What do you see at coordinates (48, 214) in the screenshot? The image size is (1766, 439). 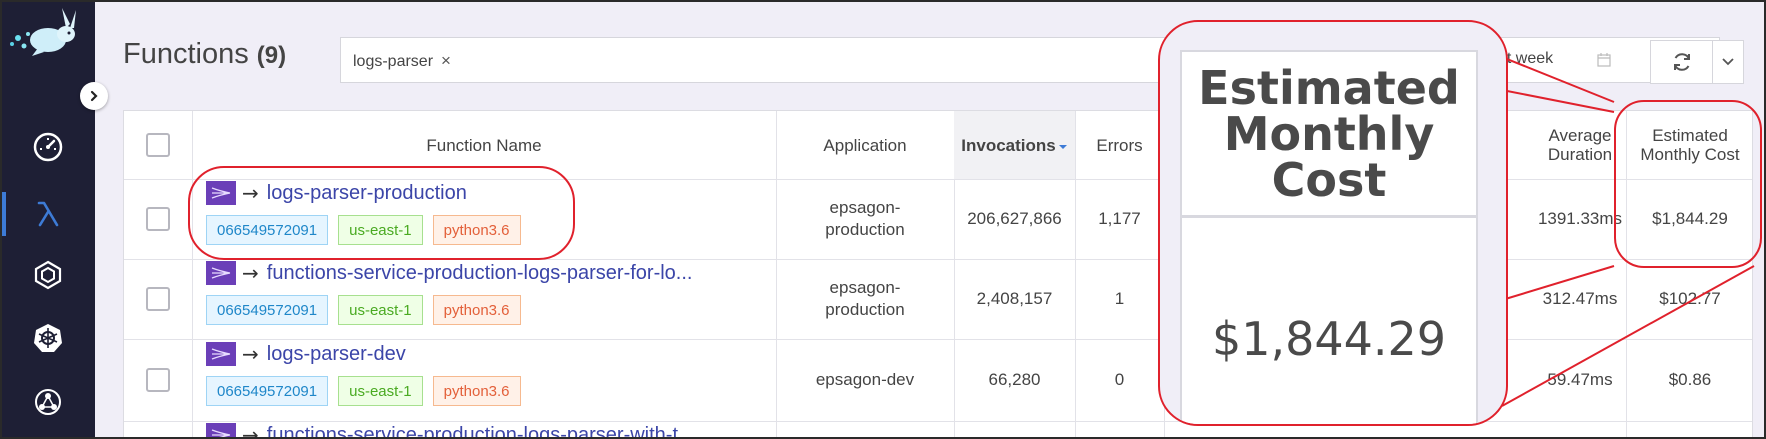 I see `lambda-icon` at bounding box center [48, 214].